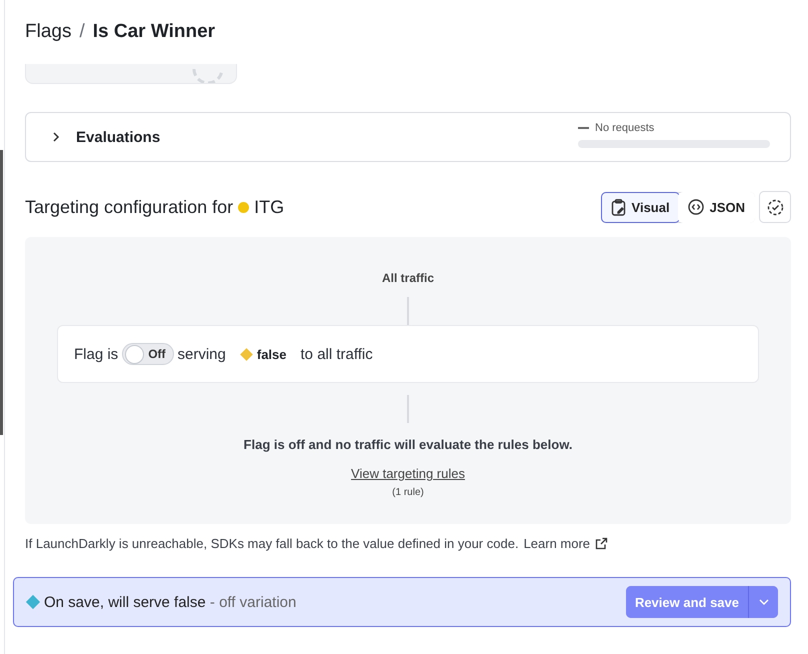 Image resolution: width=808 pixels, height=654 pixels. Describe the element at coordinates (129, 207) in the screenshot. I see `section-title: Targeting configuration for` at that location.